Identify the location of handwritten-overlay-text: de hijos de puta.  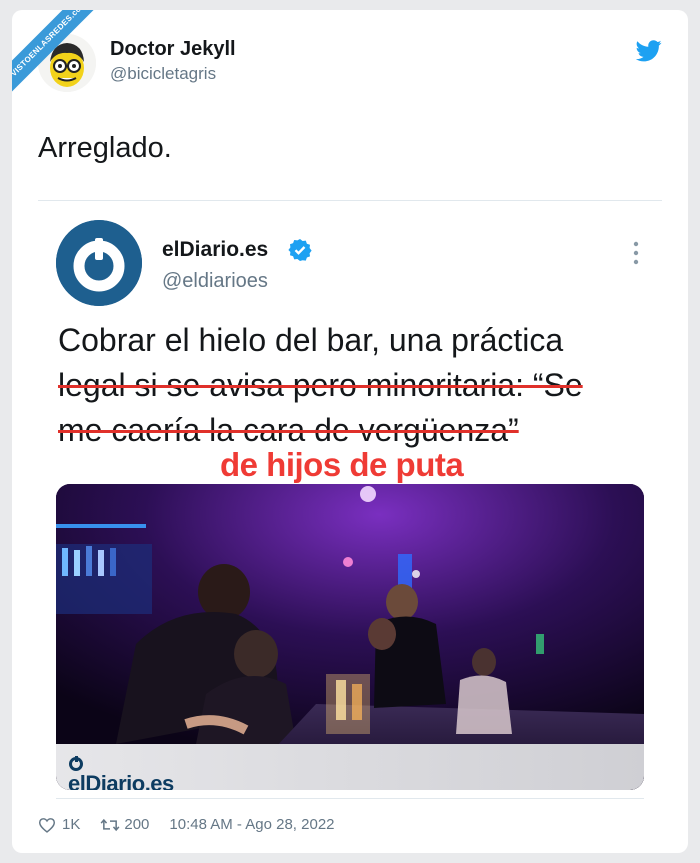
(342, 464).